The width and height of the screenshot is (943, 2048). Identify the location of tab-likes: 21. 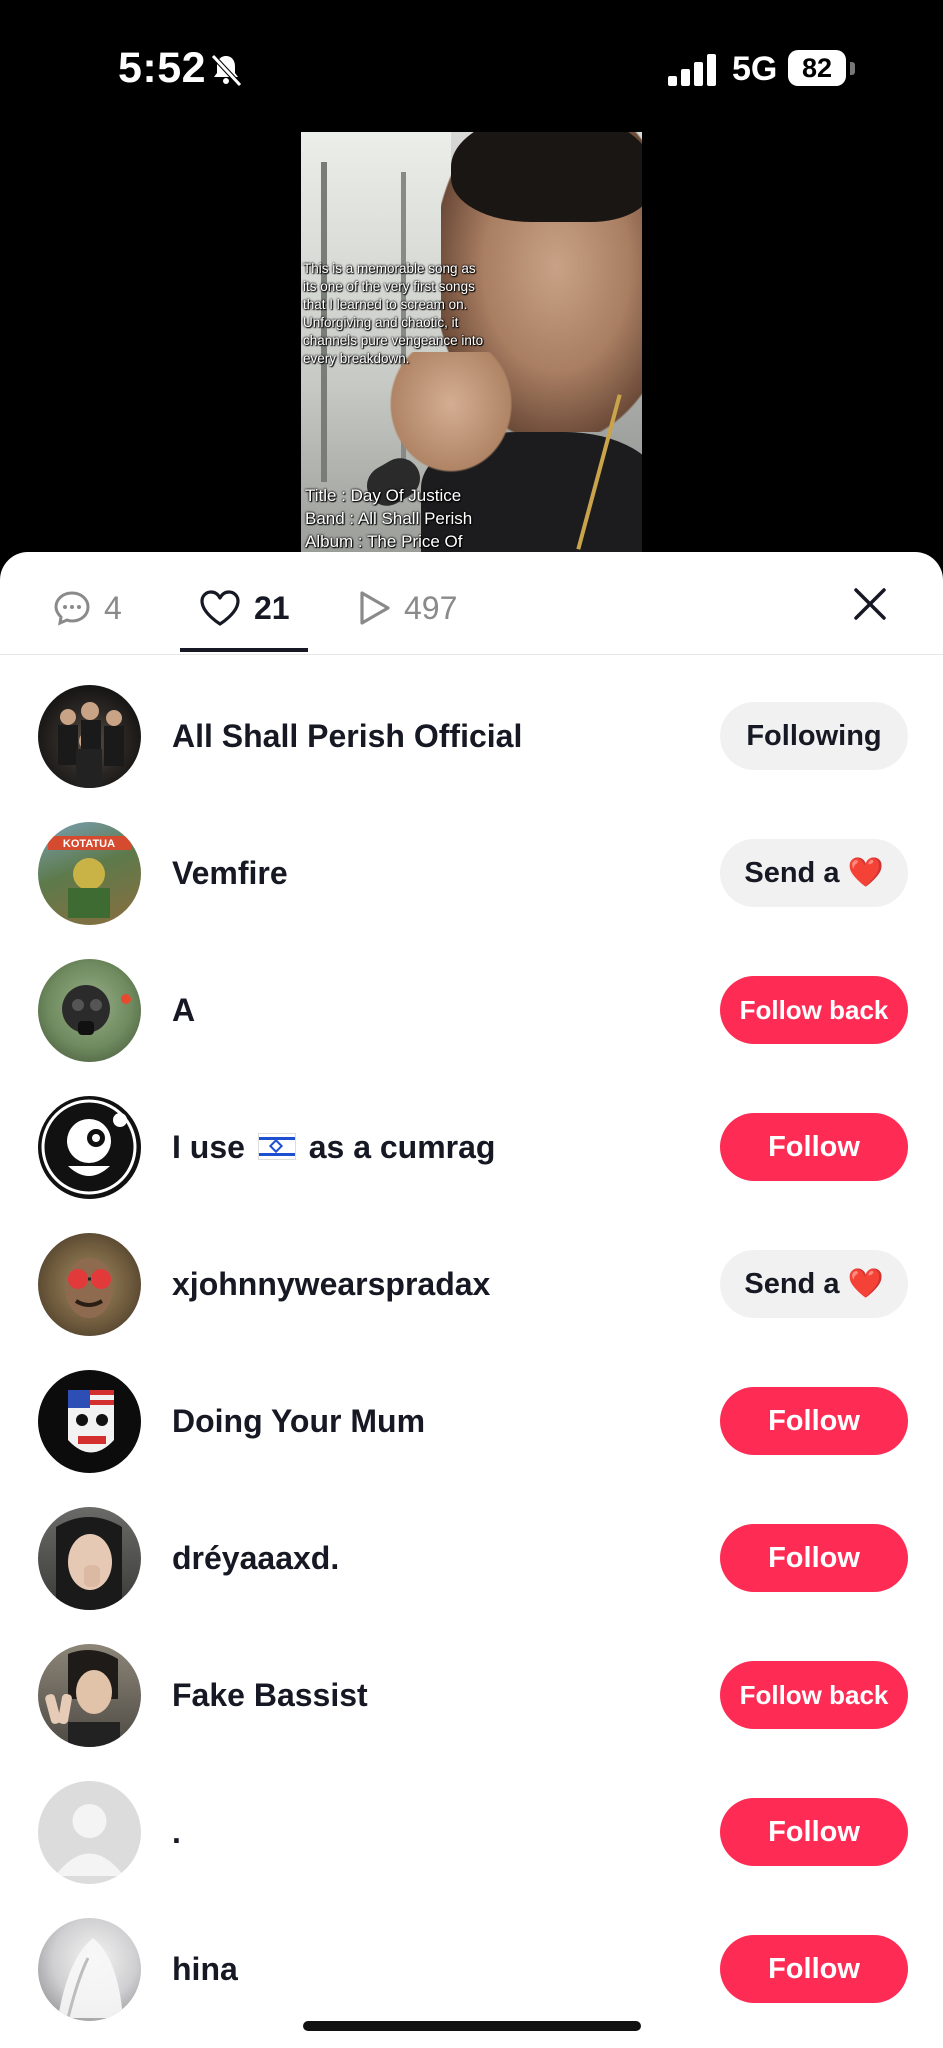
(244, 608).